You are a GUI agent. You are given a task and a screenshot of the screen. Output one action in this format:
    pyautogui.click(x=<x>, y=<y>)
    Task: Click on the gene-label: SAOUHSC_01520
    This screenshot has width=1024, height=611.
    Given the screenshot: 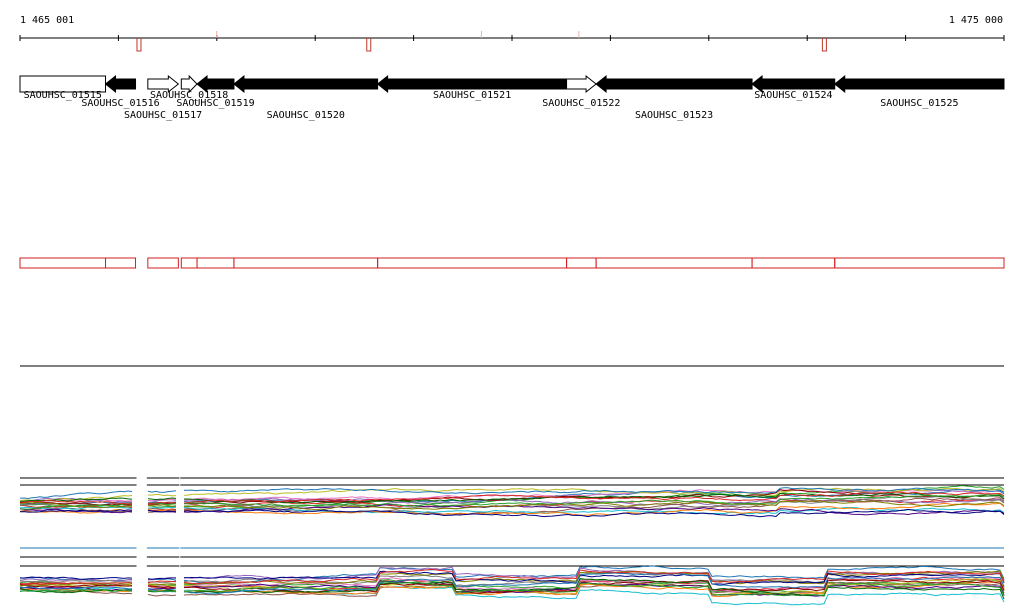 What is the action you would take?
    pyautogui.click(x=306, y=115)
    